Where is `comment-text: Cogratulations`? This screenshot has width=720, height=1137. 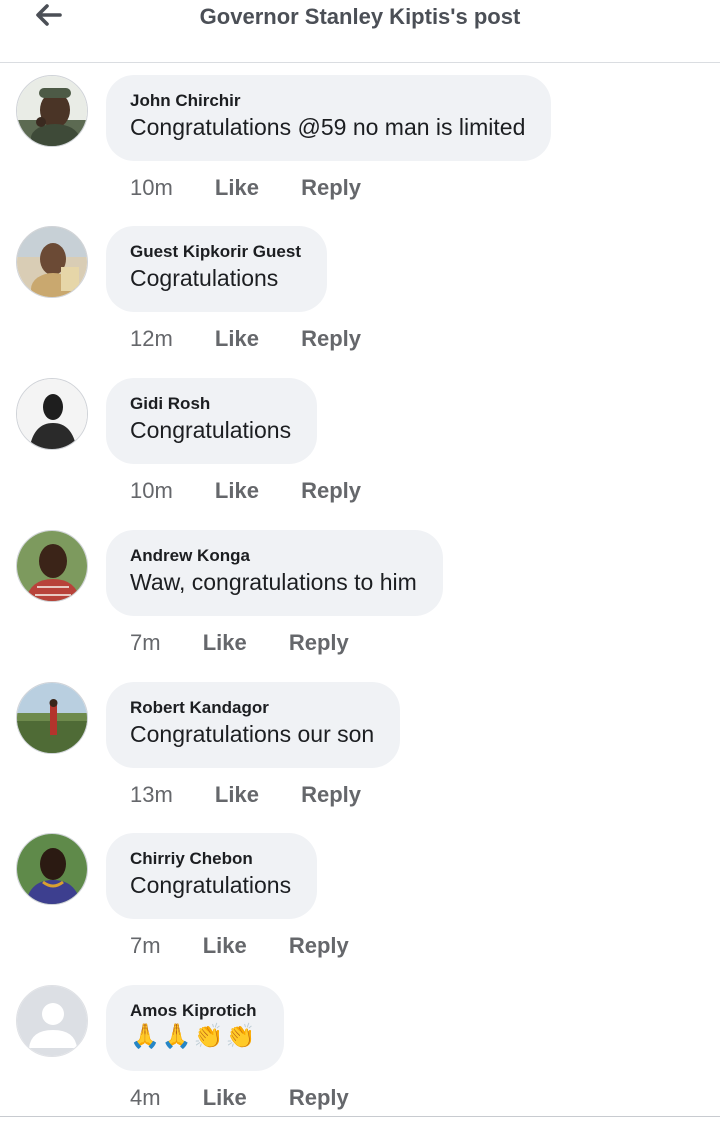
comment-text: Cogratulations is located at coordinates (204, 278).